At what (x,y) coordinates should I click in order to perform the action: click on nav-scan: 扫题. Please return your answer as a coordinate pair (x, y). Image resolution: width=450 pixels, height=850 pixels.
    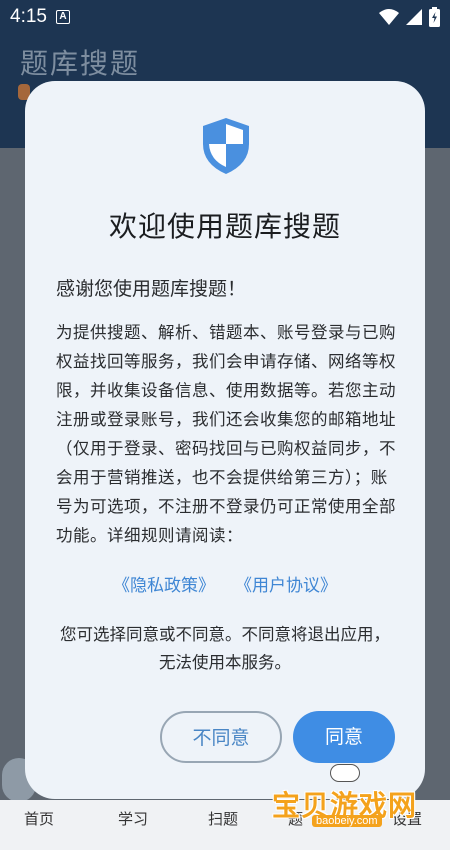
    Looking at the image, I should click on (223, 818).